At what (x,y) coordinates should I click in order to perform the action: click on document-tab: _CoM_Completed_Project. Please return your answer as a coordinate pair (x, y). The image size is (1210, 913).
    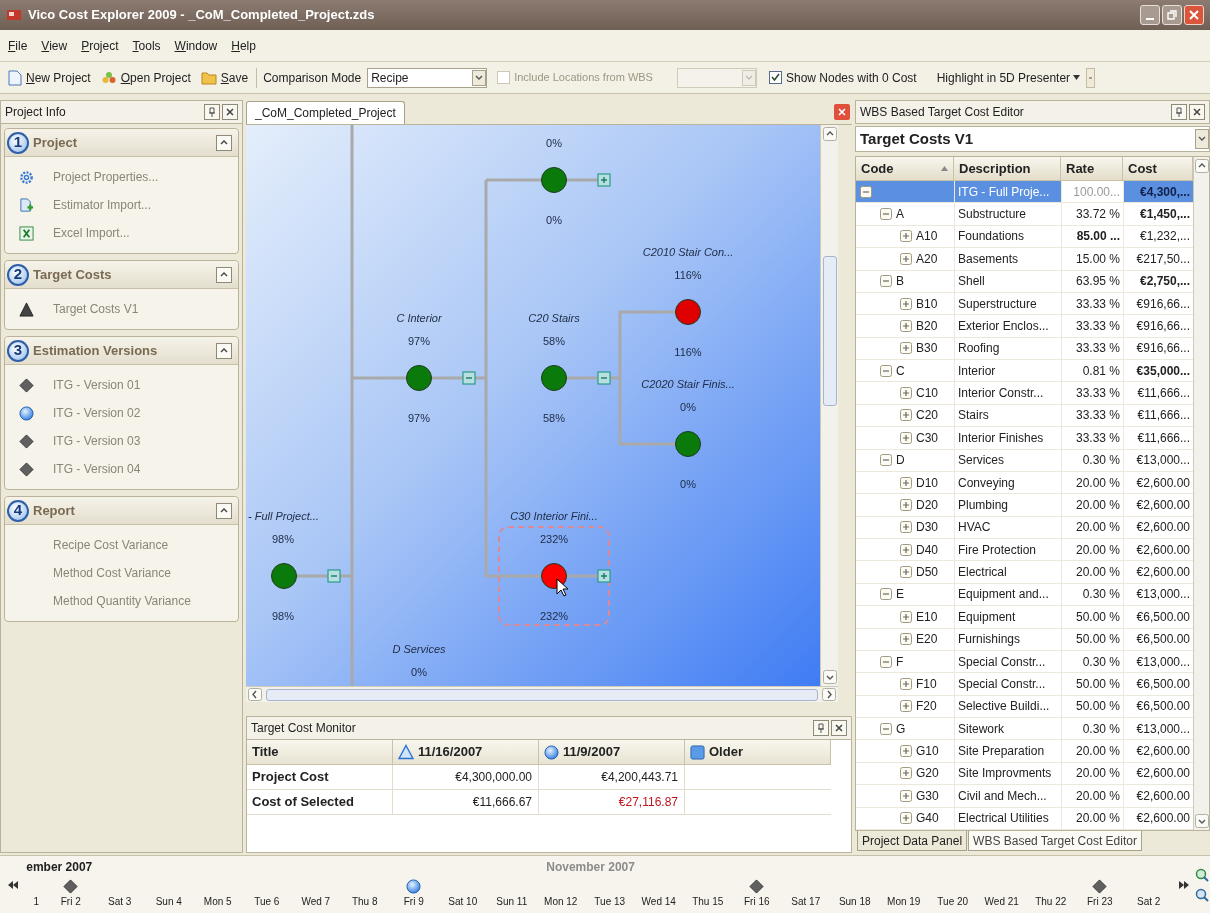
    Looking at the image, I should click on (325, 112).